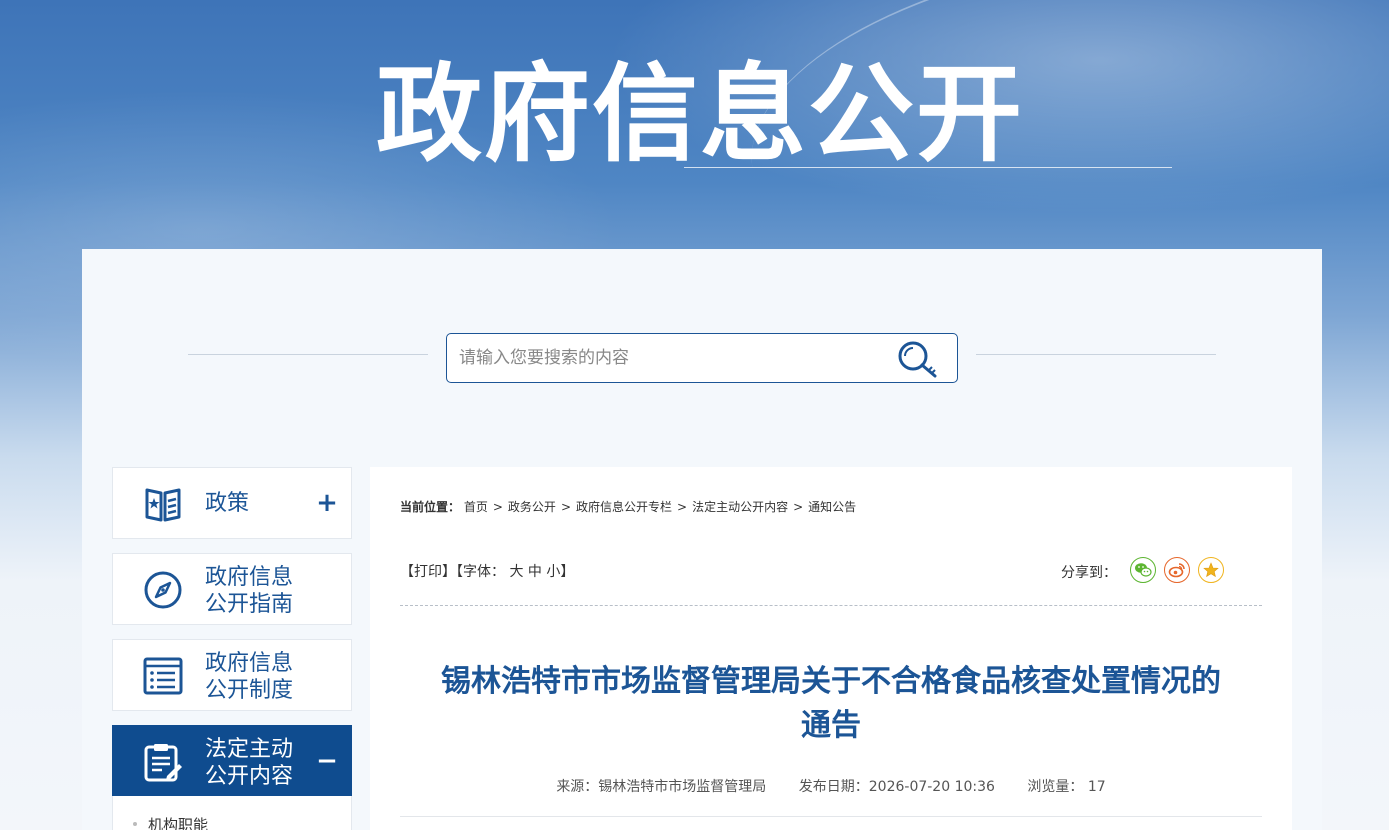 The width and height of the screenshot is (1389, 830). Describe the element at coordinates (1089, 573) in the screenshot. I see `share-label: 分享到：` at that location.